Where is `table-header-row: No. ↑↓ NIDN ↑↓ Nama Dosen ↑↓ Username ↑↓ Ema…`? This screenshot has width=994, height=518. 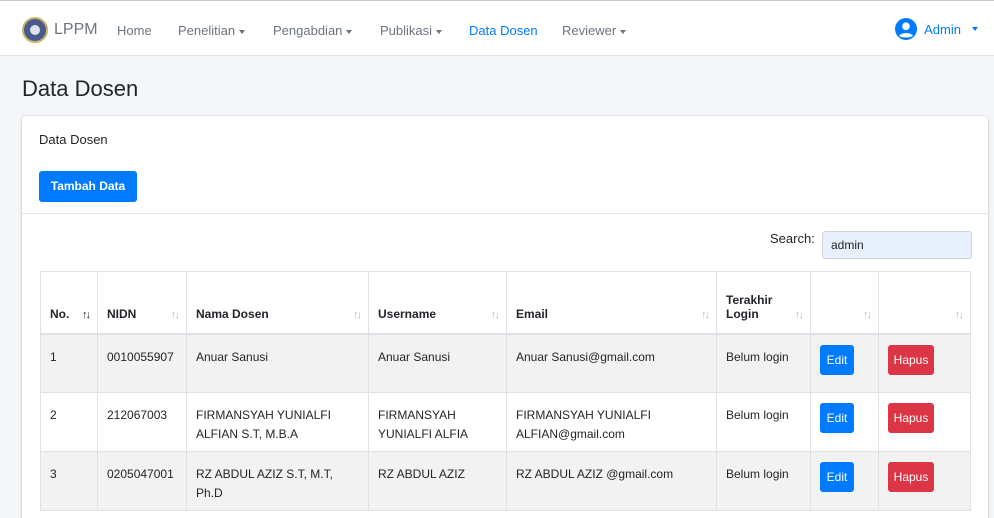
table-header-row: No. ↑↓ NIDN ↑↓ Nama Dosen ↑↓ Username ↑↓ Ema… is located at coordinates (505, 303).